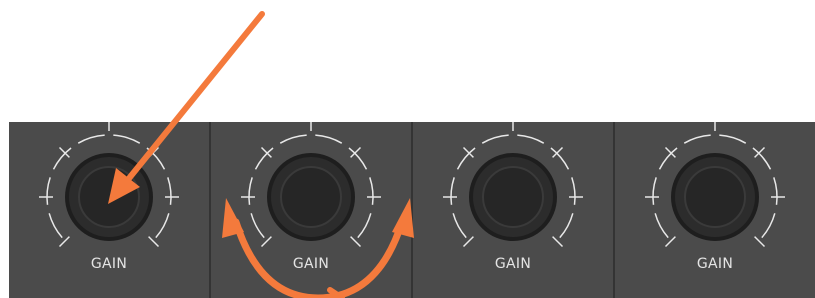 Image resolution: width=815 pixels, height=298 pixels. I want to click on channel-4: GAIN, so click(714, 210).